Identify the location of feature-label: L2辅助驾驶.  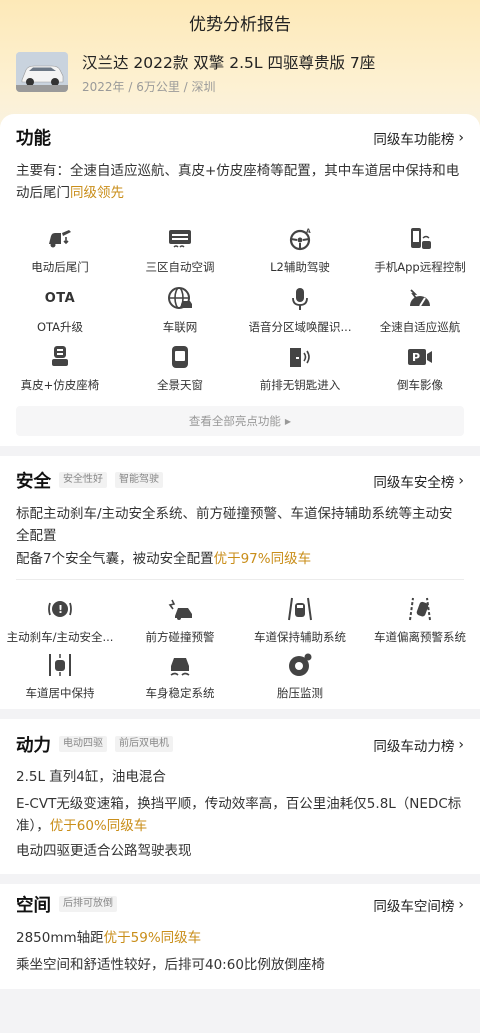
(300, 267).